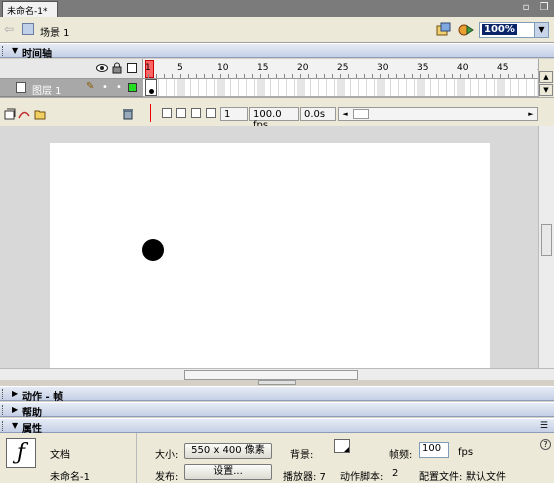  What do you see at coordinates (211, 113) in the screenshot?
I see `edit-multiple-frames-icon` at bounding box center [211, 113].